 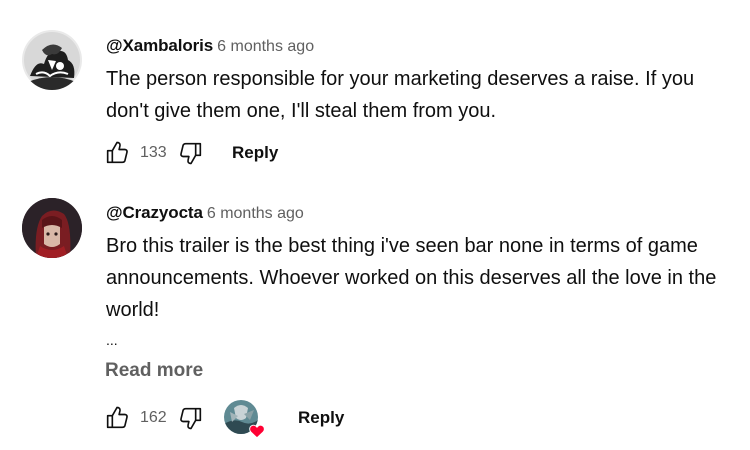 I want to click on comment-header: @Crazyocta 6 months ago, so click(x=205, y=213).